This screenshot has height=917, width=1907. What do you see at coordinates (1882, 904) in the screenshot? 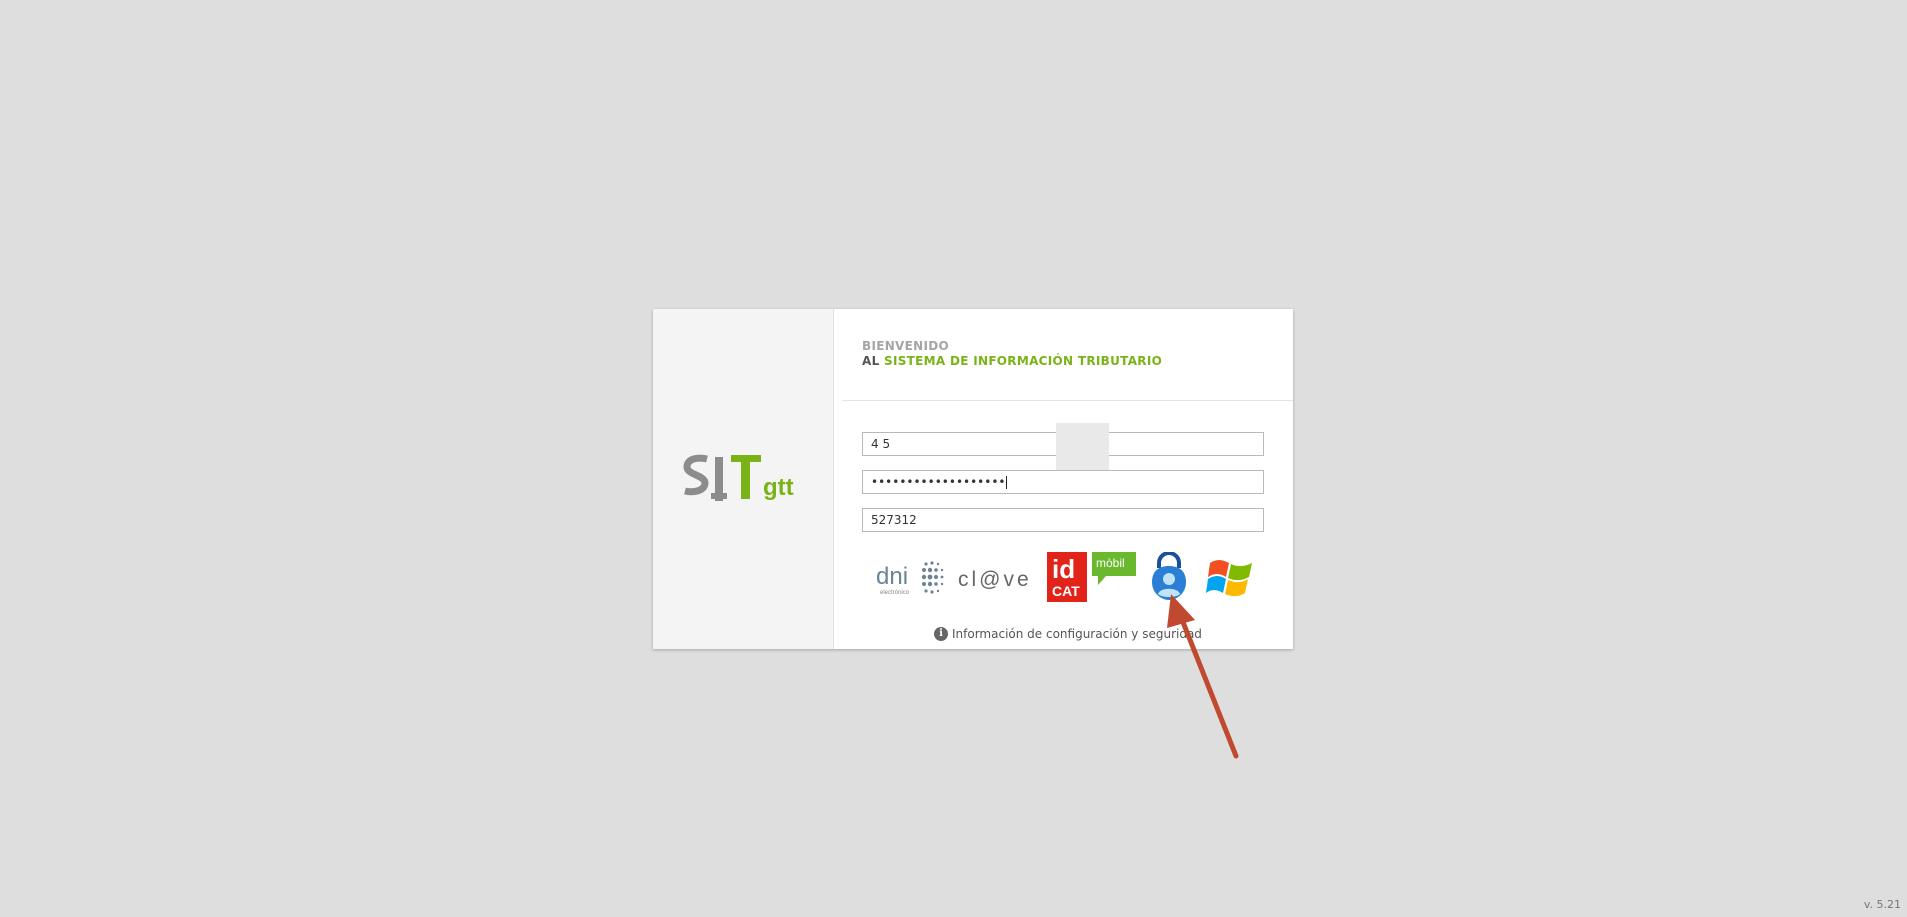
I see `version-label: v. 5.21` at bounding box center [1882, 904].